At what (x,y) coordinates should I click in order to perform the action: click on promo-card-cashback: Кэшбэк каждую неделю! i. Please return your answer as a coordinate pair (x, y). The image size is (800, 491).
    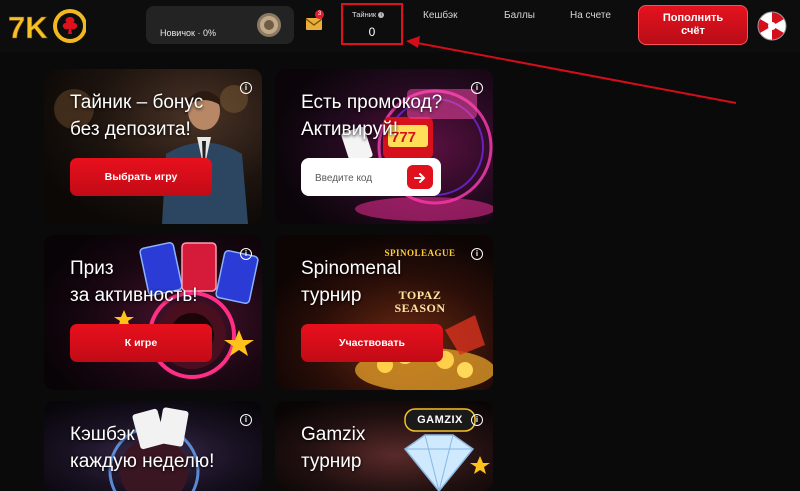
    Looking at the image, I should click on (153, 446).